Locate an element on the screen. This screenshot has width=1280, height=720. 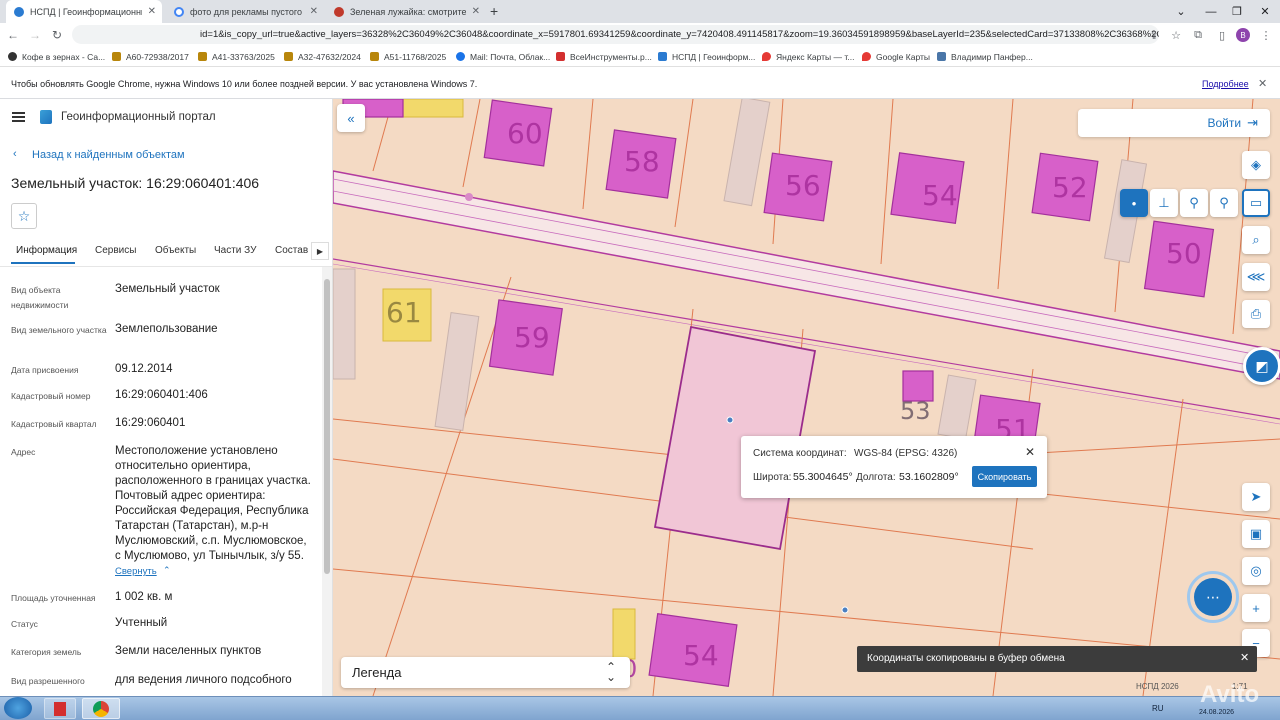
tab-information: Информация is located at coordinates (46, 250).